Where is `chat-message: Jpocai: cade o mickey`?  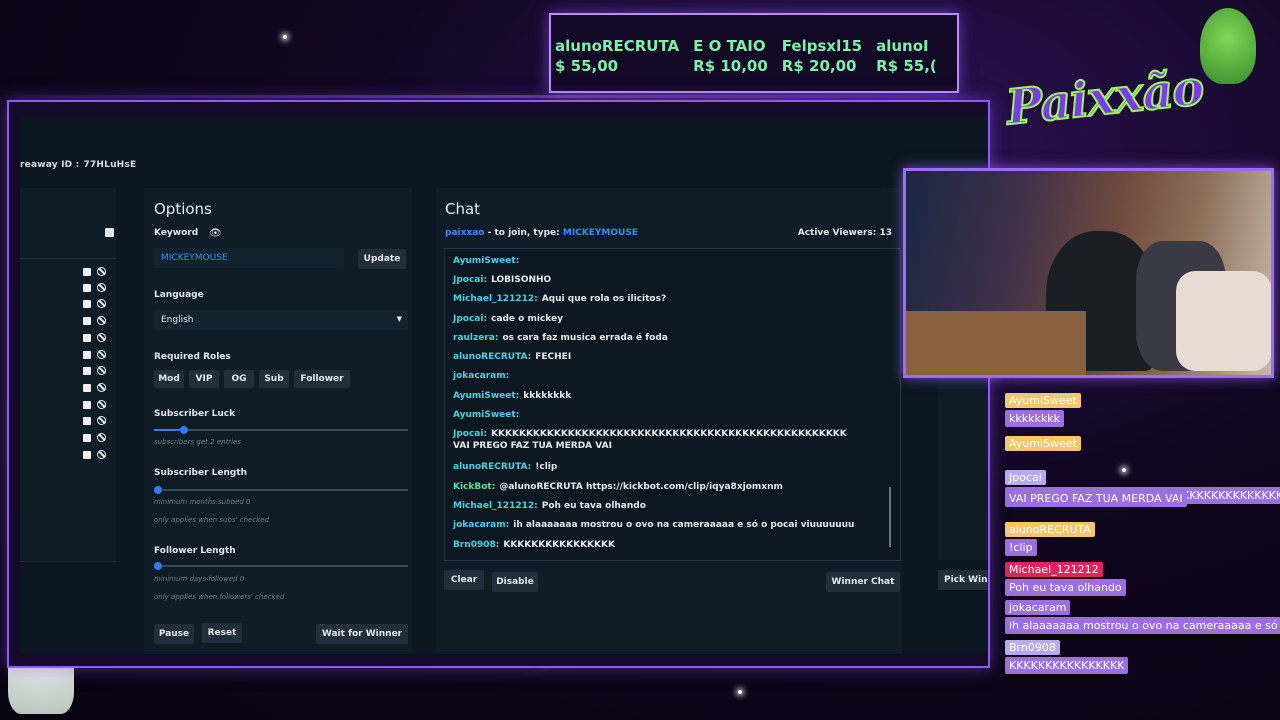
chat-message: Jpocai: cade o mickey is located at coordinates (508, 319).